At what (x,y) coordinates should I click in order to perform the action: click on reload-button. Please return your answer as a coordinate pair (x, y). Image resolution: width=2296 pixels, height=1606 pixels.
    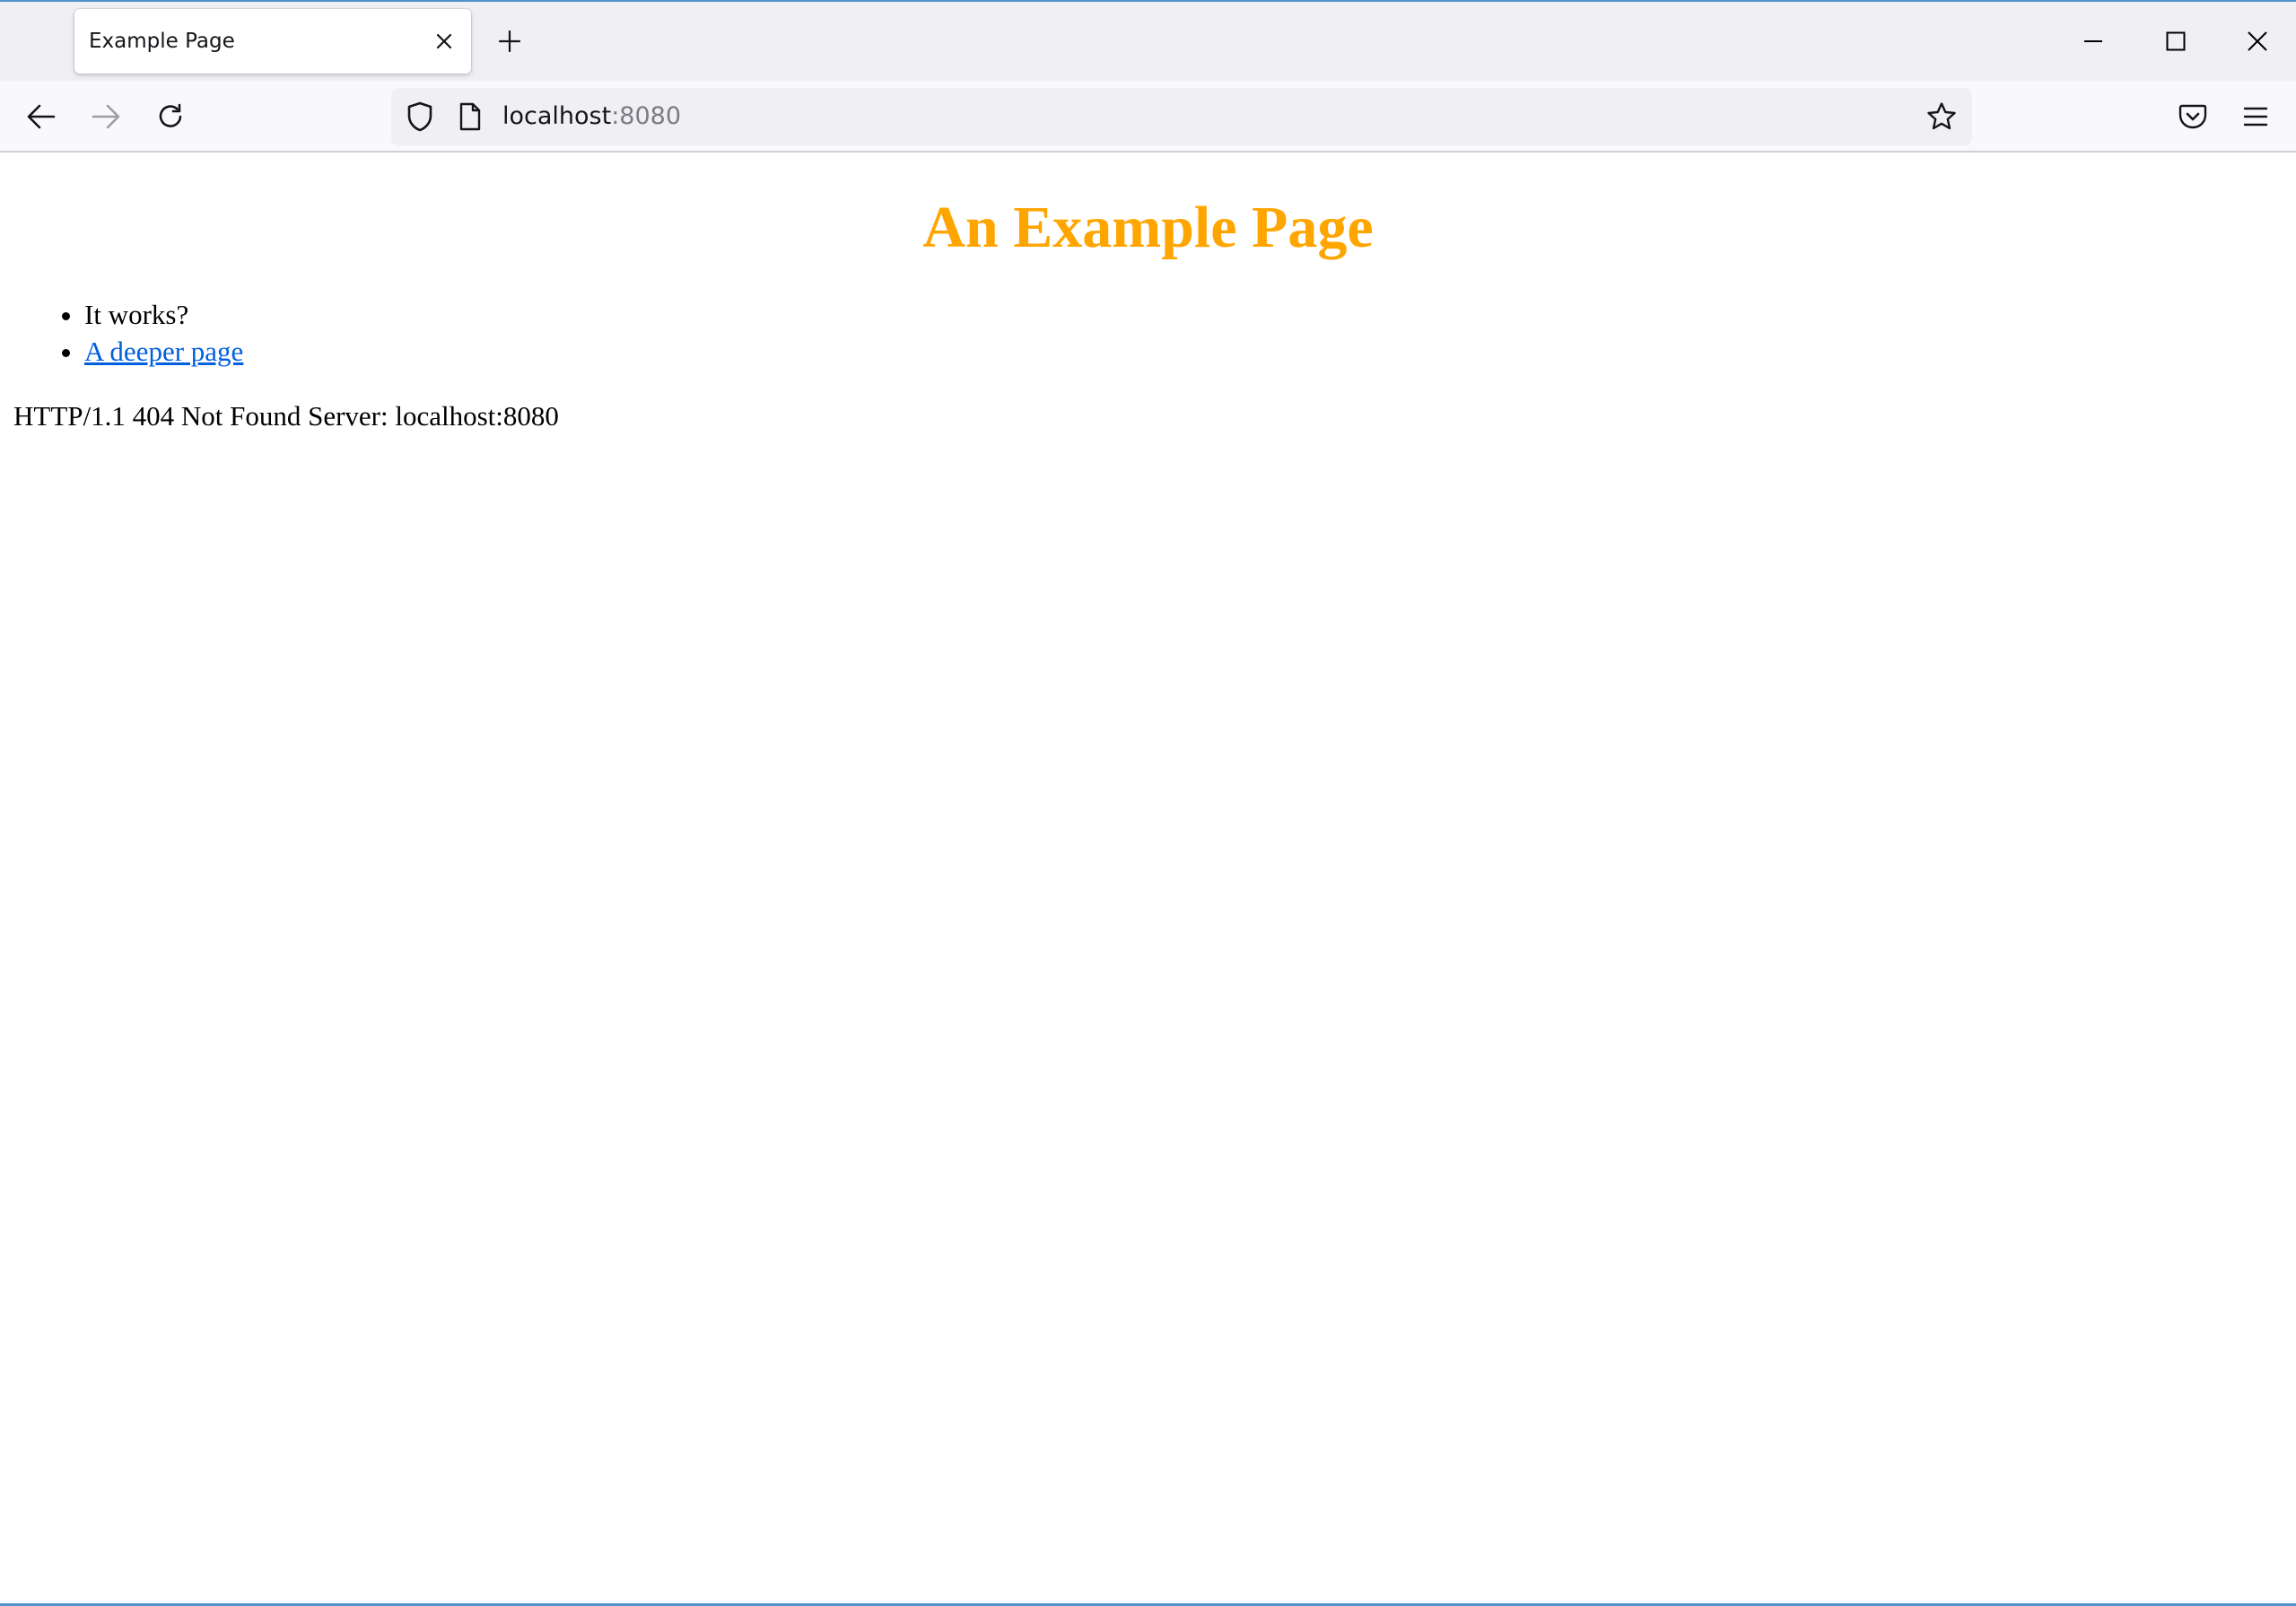
    Looking at the image, I should click on (171, 117).